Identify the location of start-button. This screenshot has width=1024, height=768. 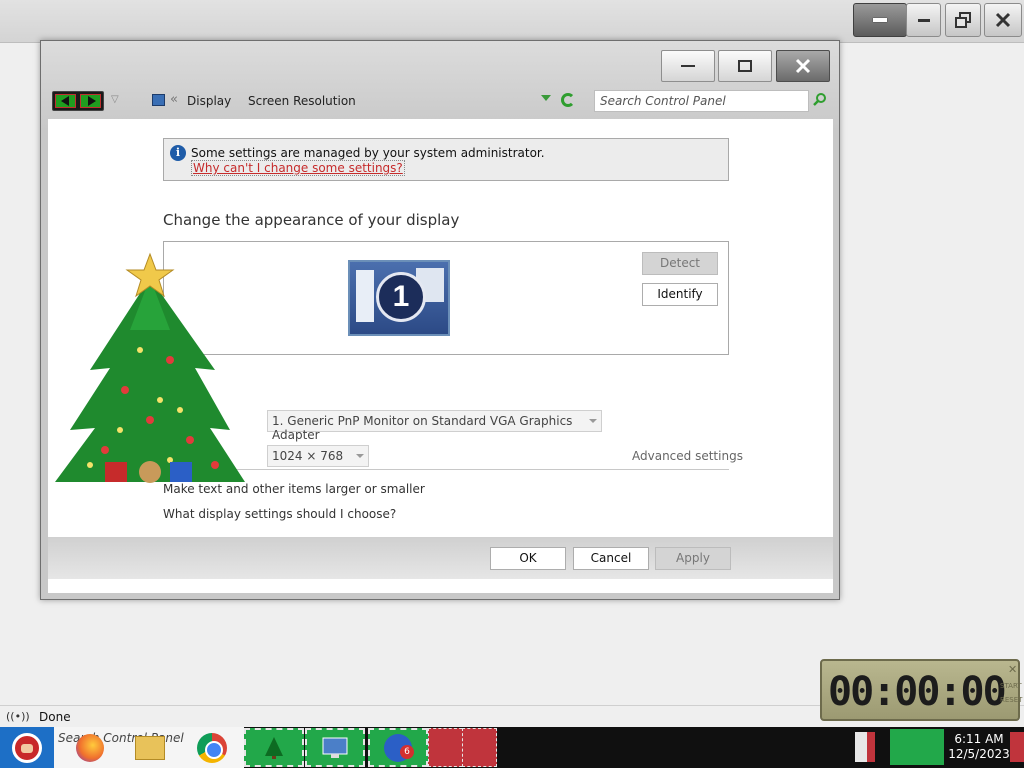
(27, 747).